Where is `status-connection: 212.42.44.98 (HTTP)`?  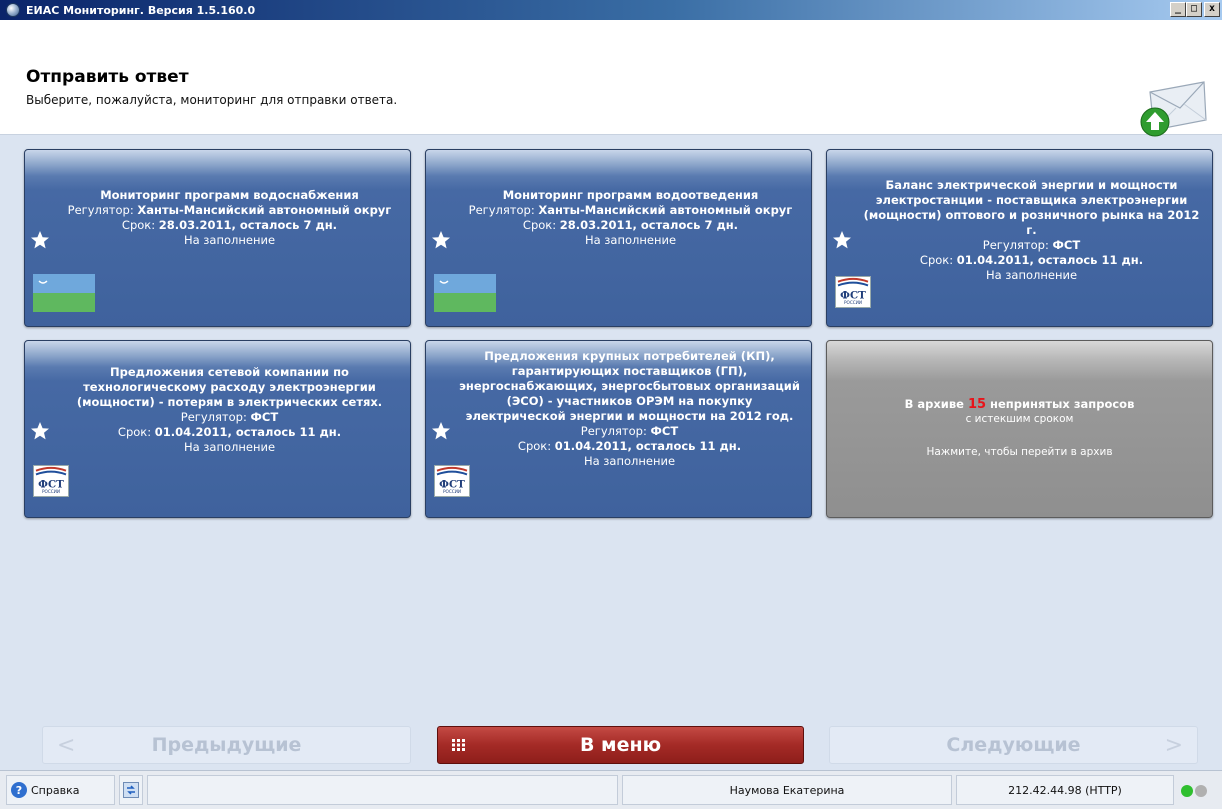
status-connection: 212.42.44.98 (HTTP) is located at coordinates (1065, 790).